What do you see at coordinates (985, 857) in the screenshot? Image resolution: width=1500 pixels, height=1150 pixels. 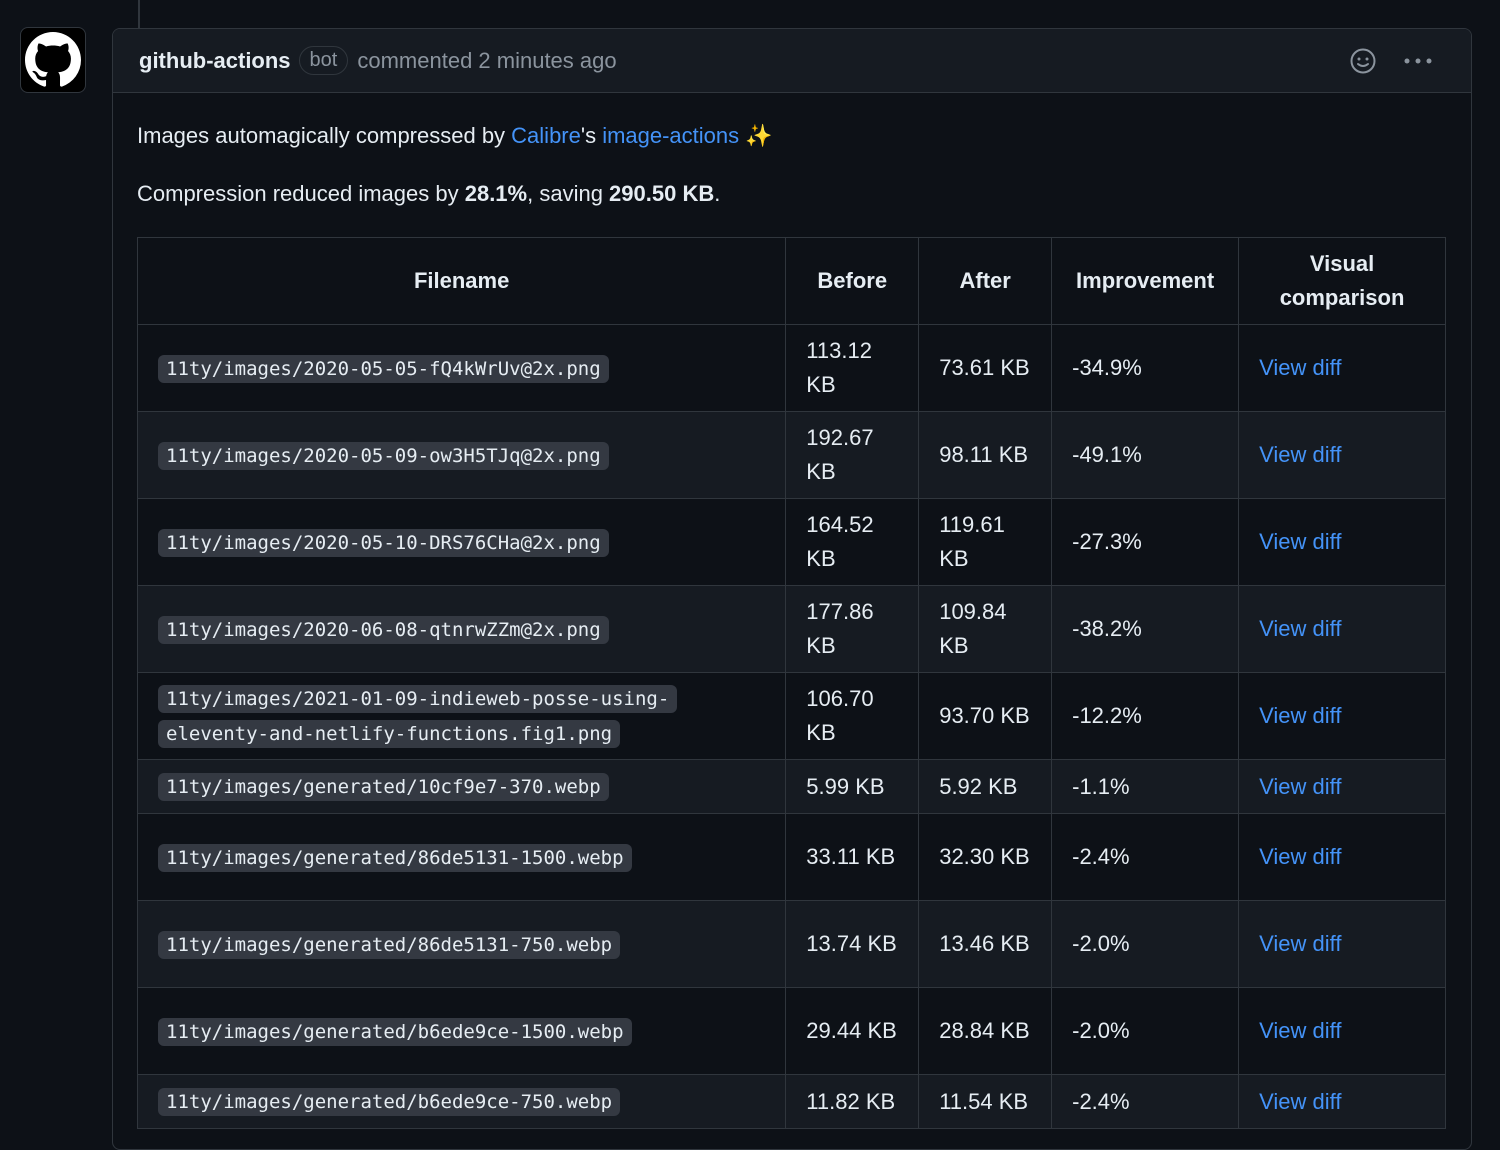 I see `after-cell: 32.30 KB` at bounding box center [985, 857].